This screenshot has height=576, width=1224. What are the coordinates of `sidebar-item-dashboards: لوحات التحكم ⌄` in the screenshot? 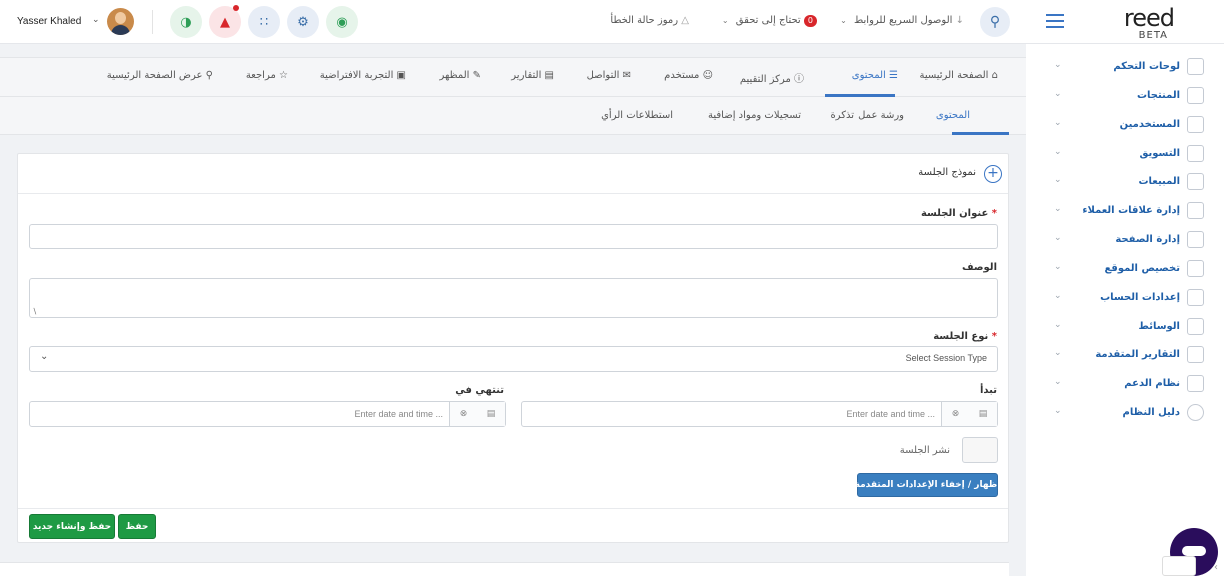 It's located at (1125, 66).